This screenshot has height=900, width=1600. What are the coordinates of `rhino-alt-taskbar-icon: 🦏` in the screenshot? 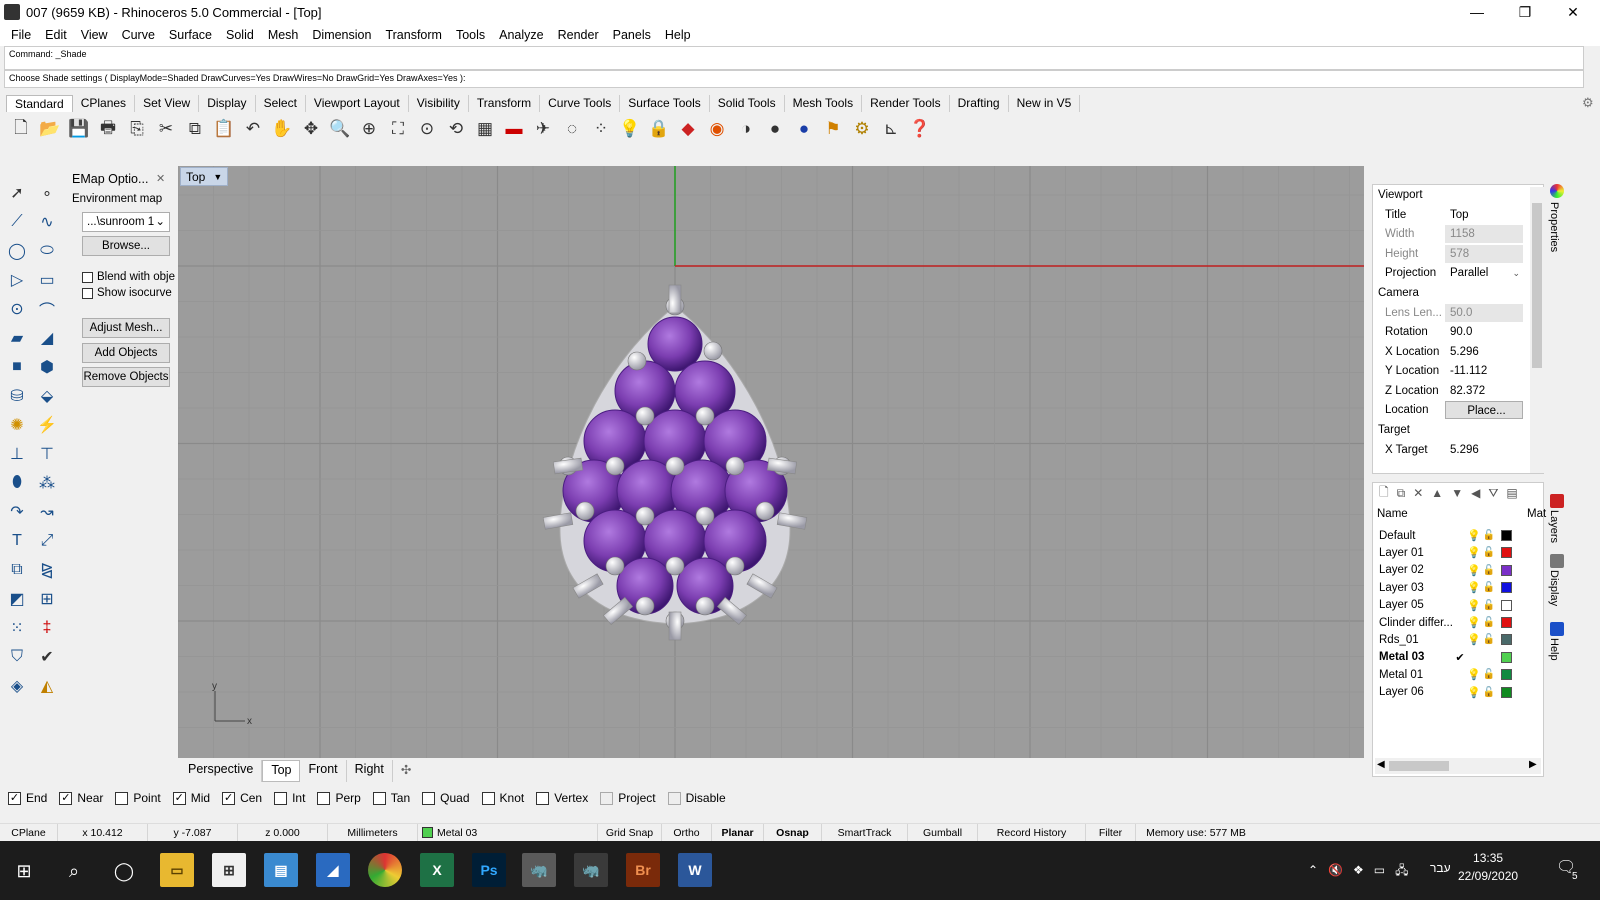 It's located at (591, 870).